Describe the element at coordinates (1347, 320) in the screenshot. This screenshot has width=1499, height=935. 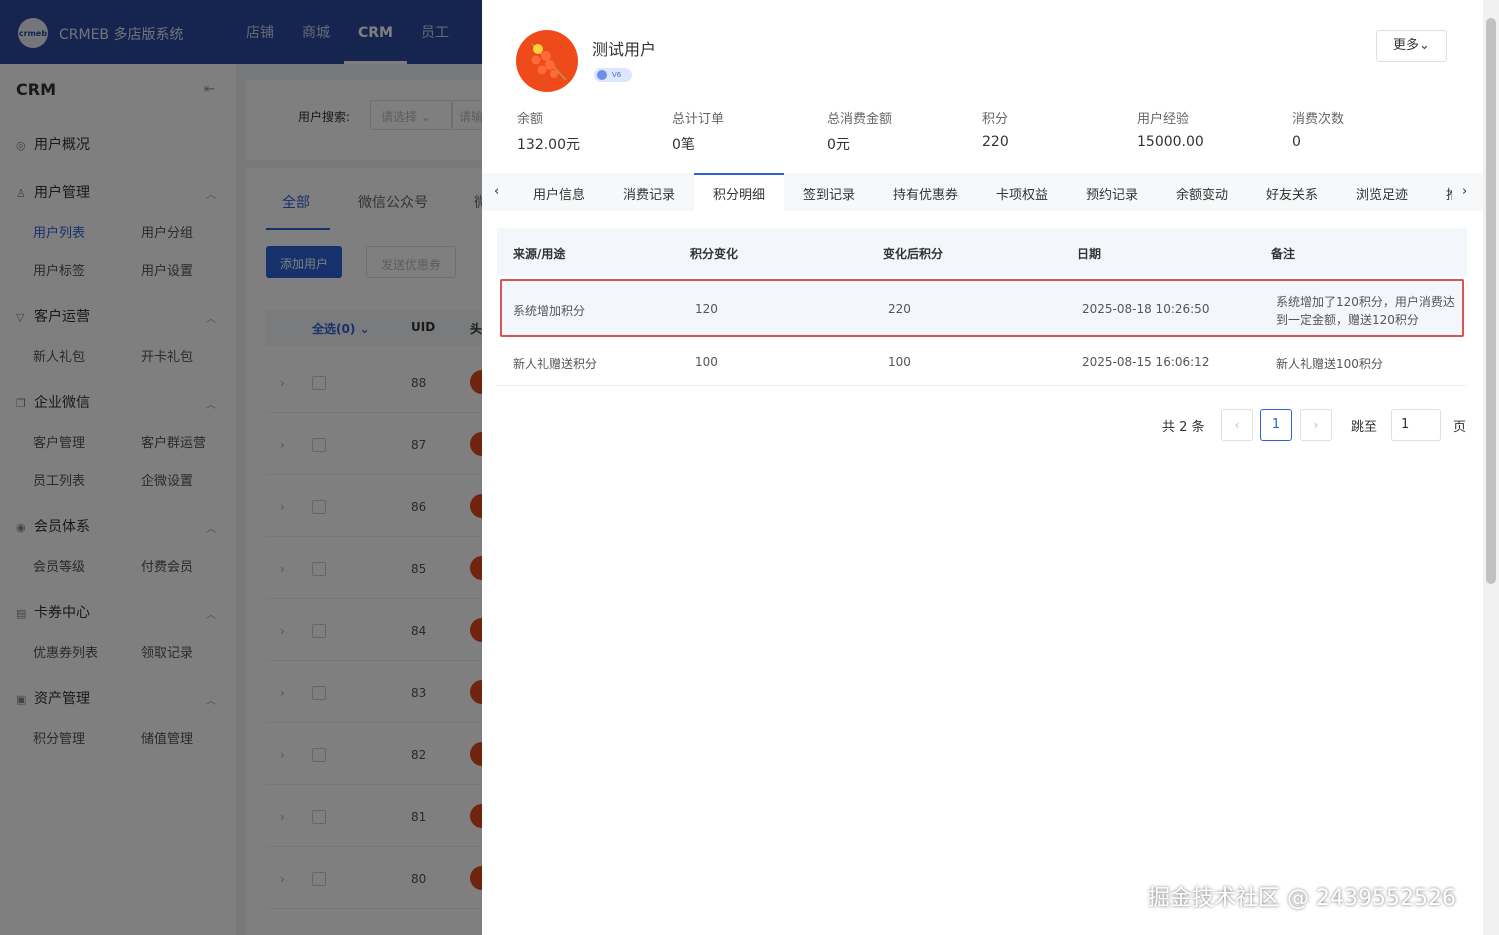
I see `row1-note-line2: 到一定金额，赠送120积分` at that location.